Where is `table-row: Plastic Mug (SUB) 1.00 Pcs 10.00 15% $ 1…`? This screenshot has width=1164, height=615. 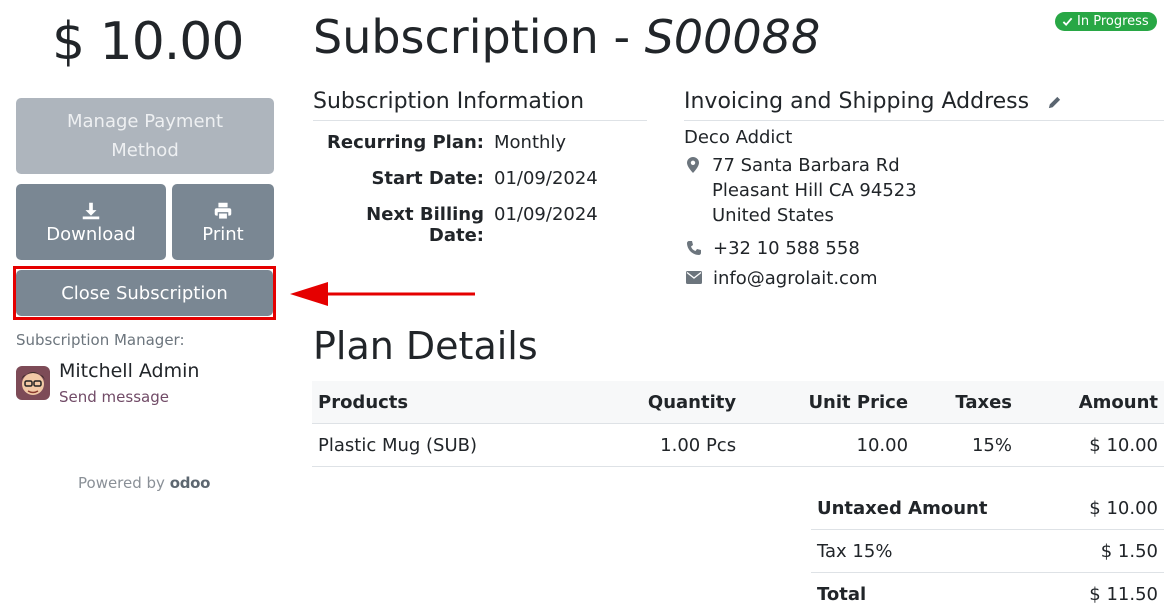 table-row: Plastic Mug (SUB) 1.00 Pcs 10.00 15% $ 1… is located at coordinates (738, 445).